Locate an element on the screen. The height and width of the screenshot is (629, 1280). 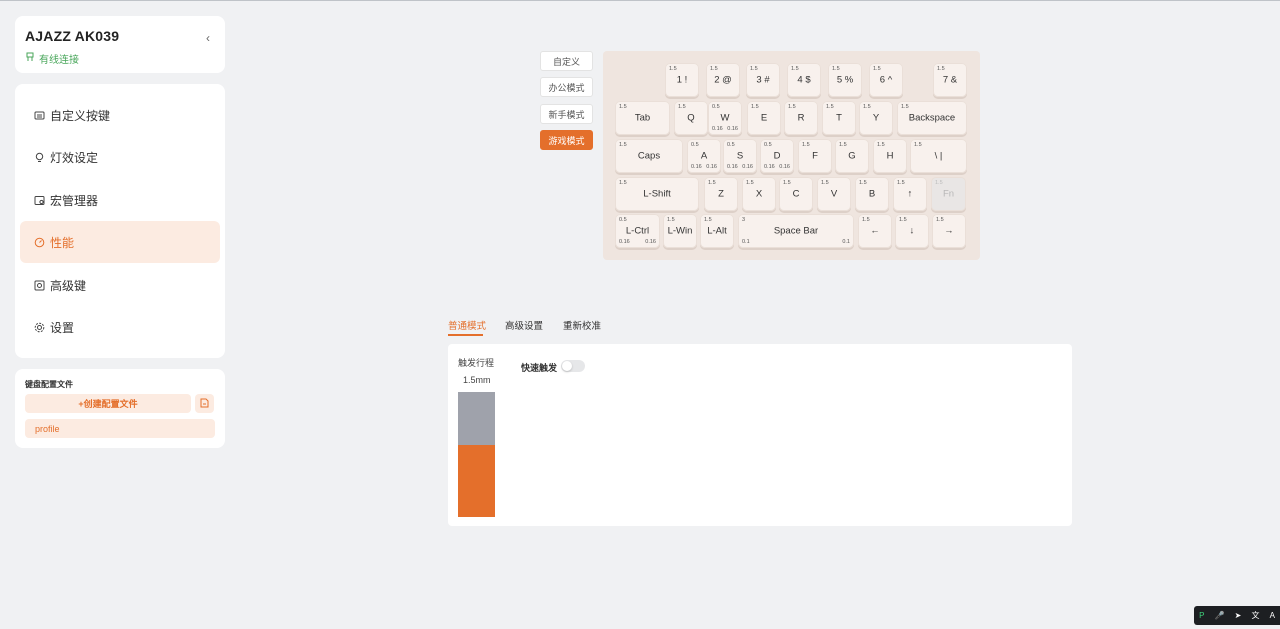
tray-item-ime: 文 is located at coordinates (1255, 615).